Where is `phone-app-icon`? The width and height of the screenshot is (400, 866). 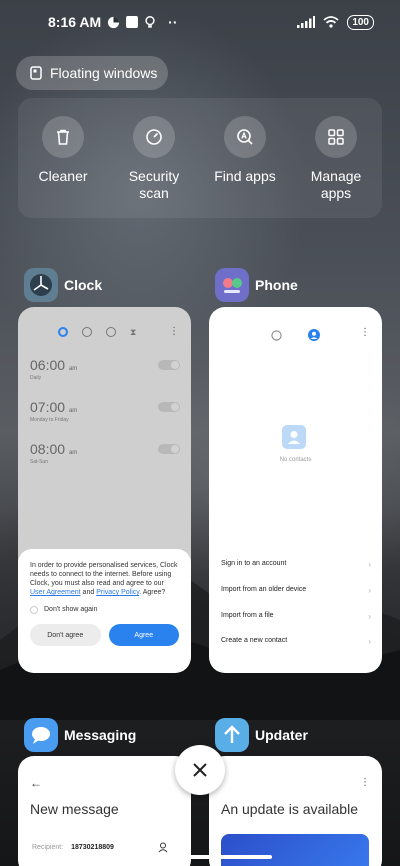 phone-app-icon is located at coordinates (232, 285).